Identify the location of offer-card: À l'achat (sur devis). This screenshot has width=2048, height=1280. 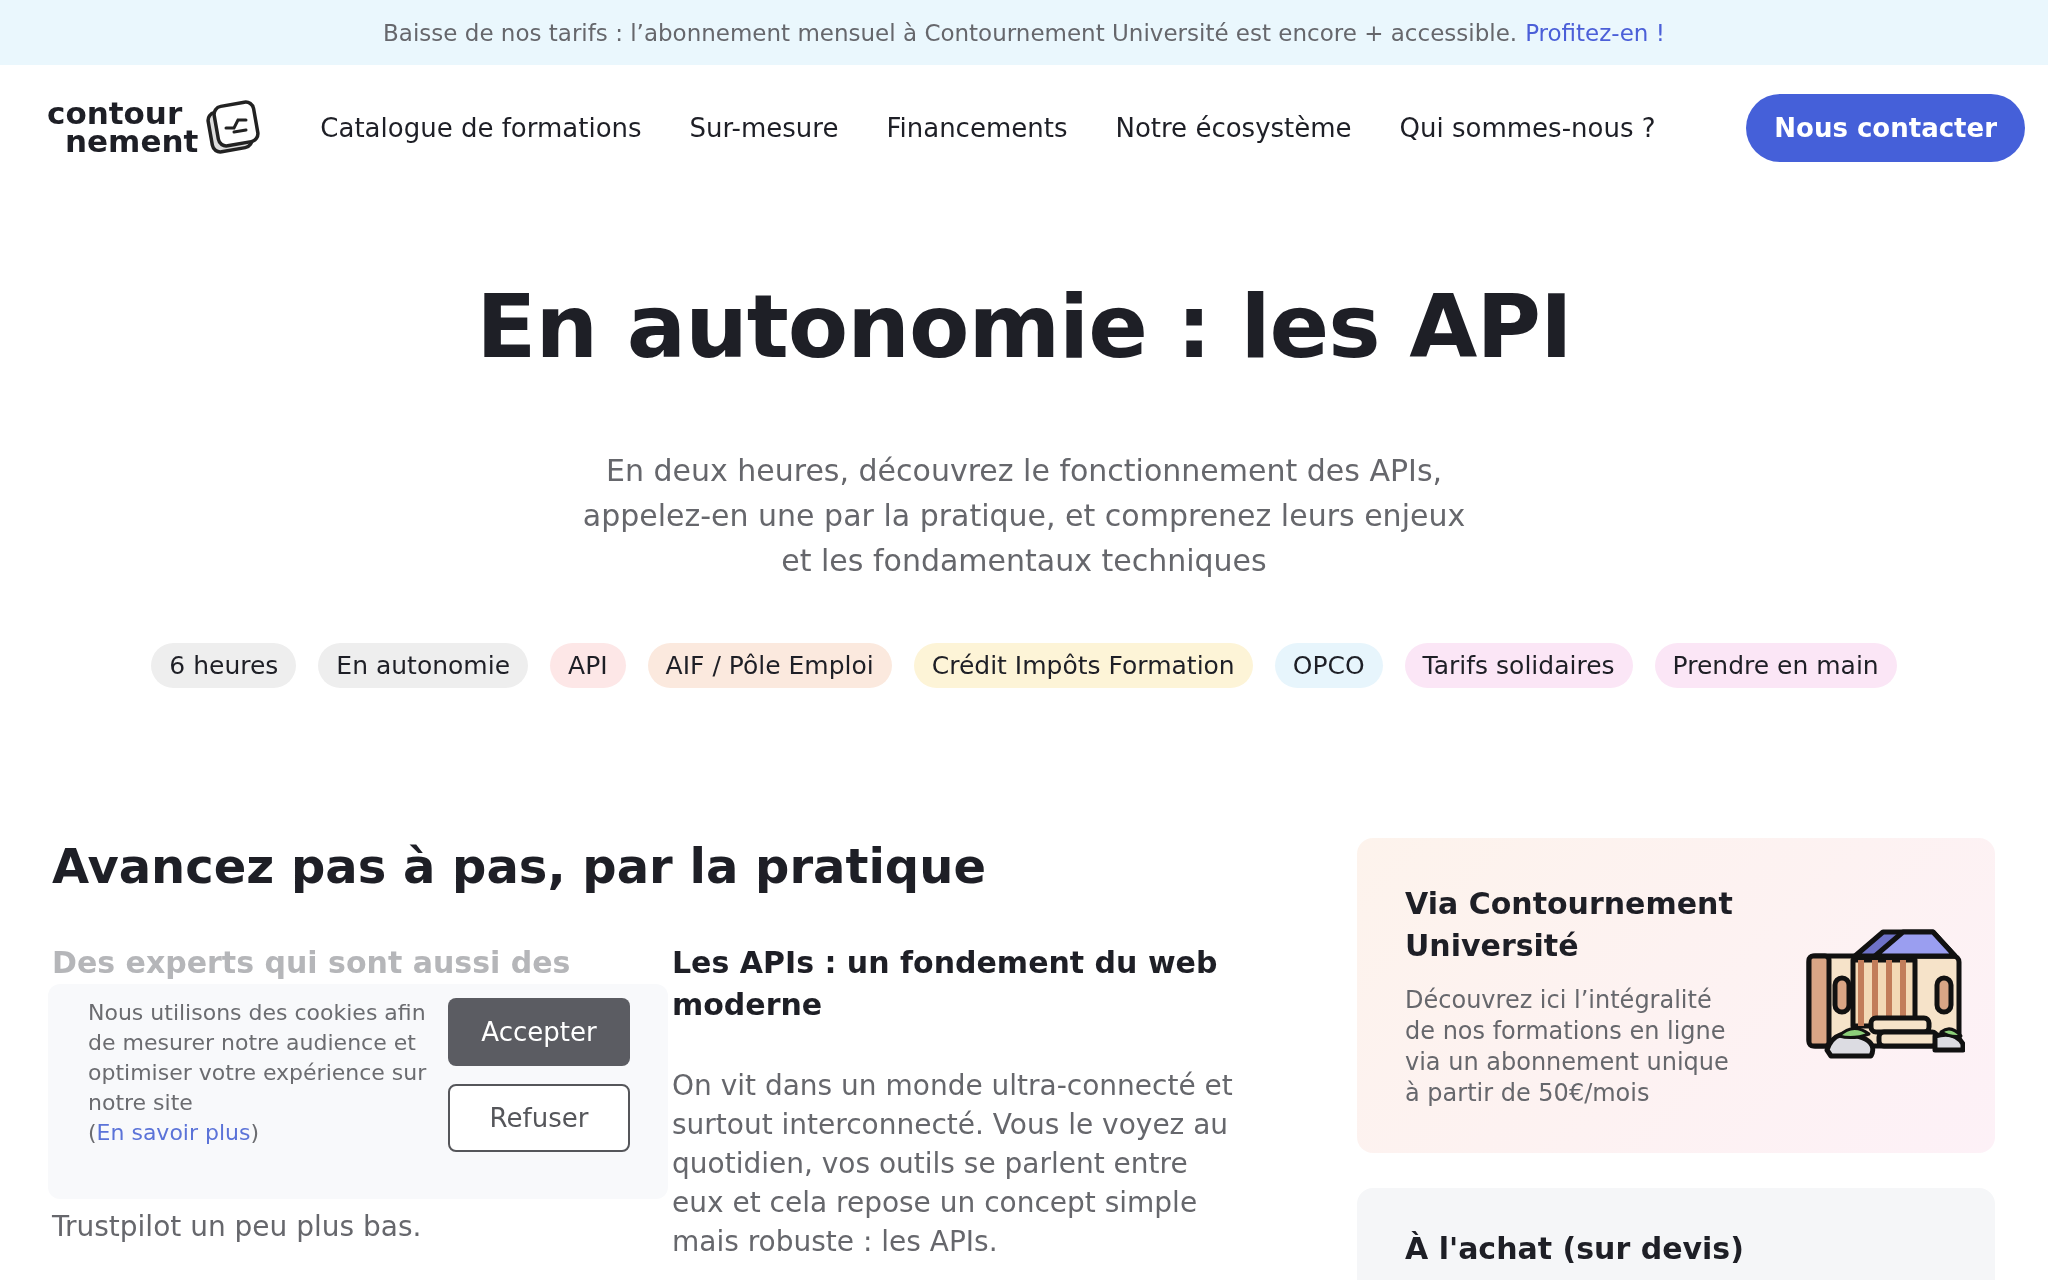
(1676, 1234).